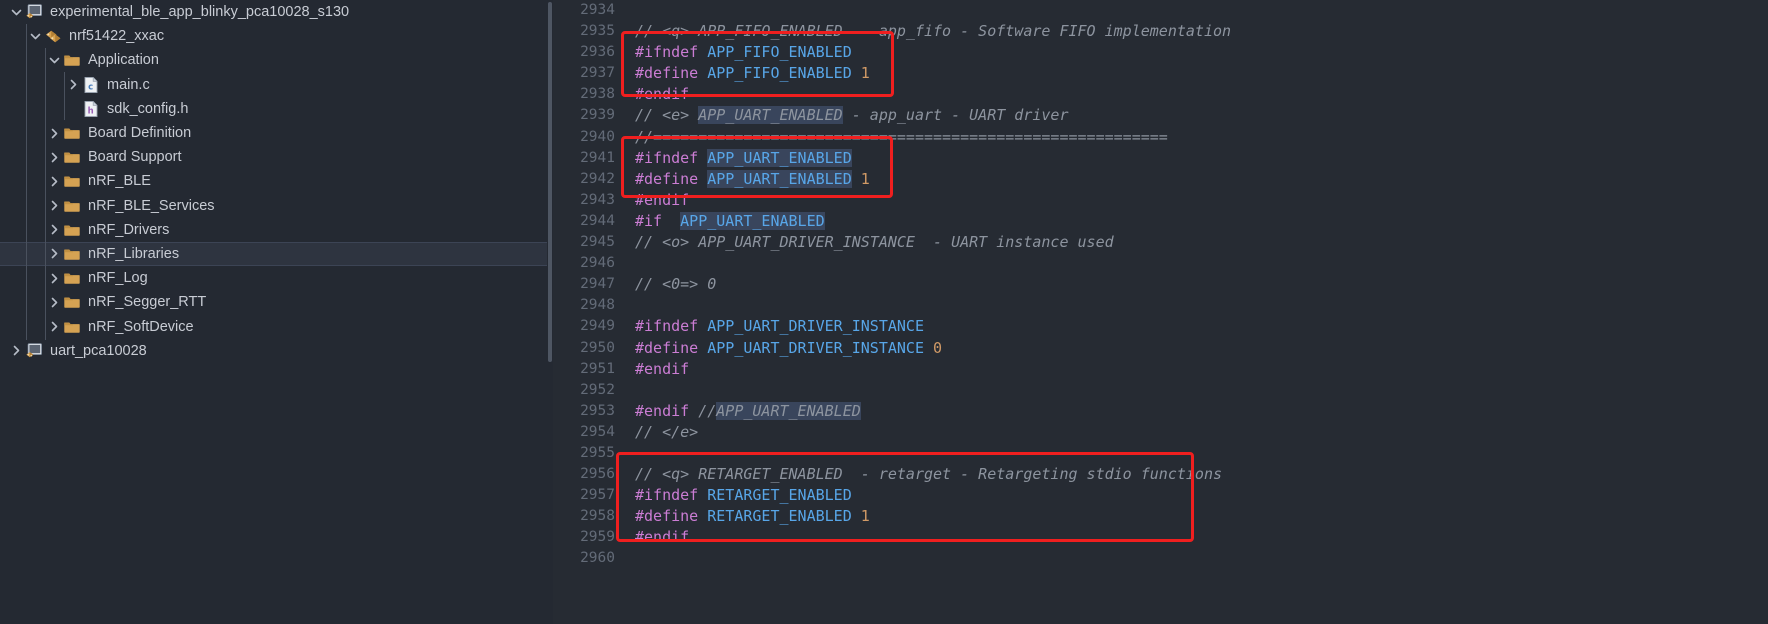 This screenshot has width=1768, height=624. What do you see at coordinates (597, 495) in the screenshot?
I see `line-number: 2957` at bounding box center [597, 495].